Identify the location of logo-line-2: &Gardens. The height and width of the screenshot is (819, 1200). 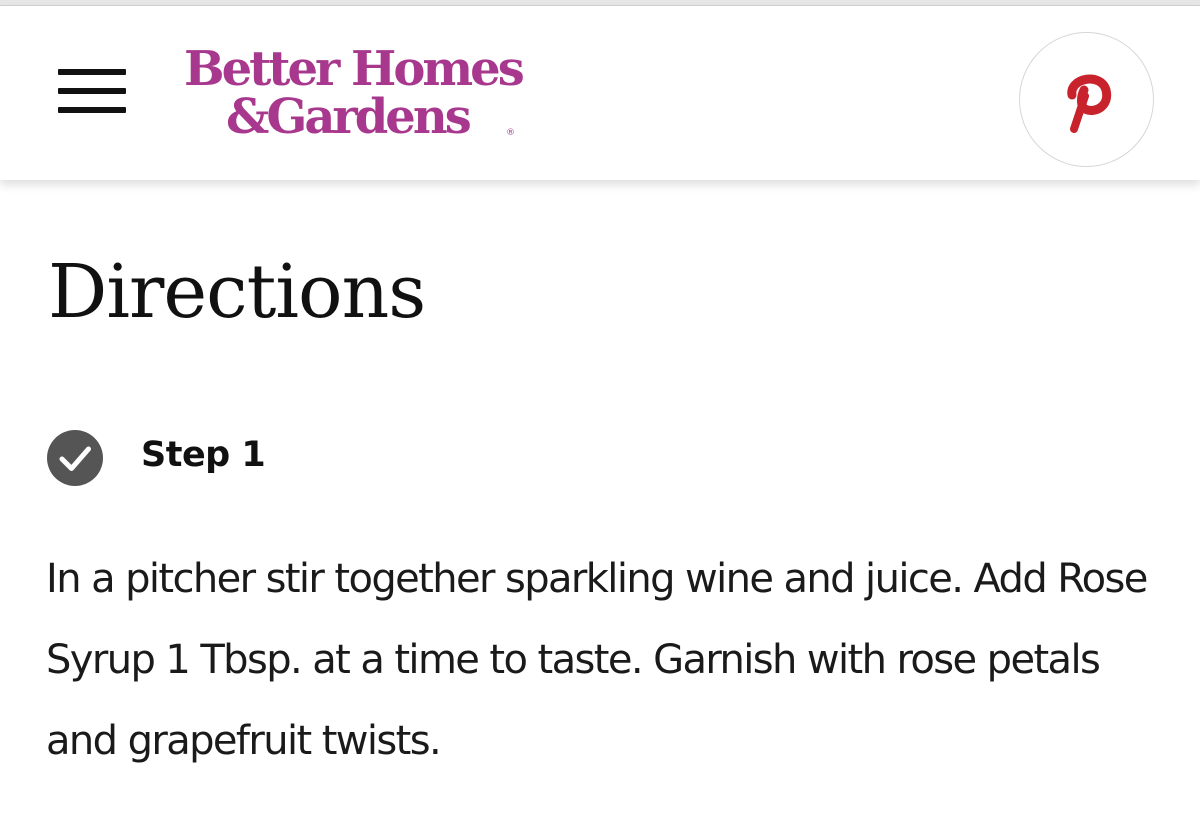
(349, 117).